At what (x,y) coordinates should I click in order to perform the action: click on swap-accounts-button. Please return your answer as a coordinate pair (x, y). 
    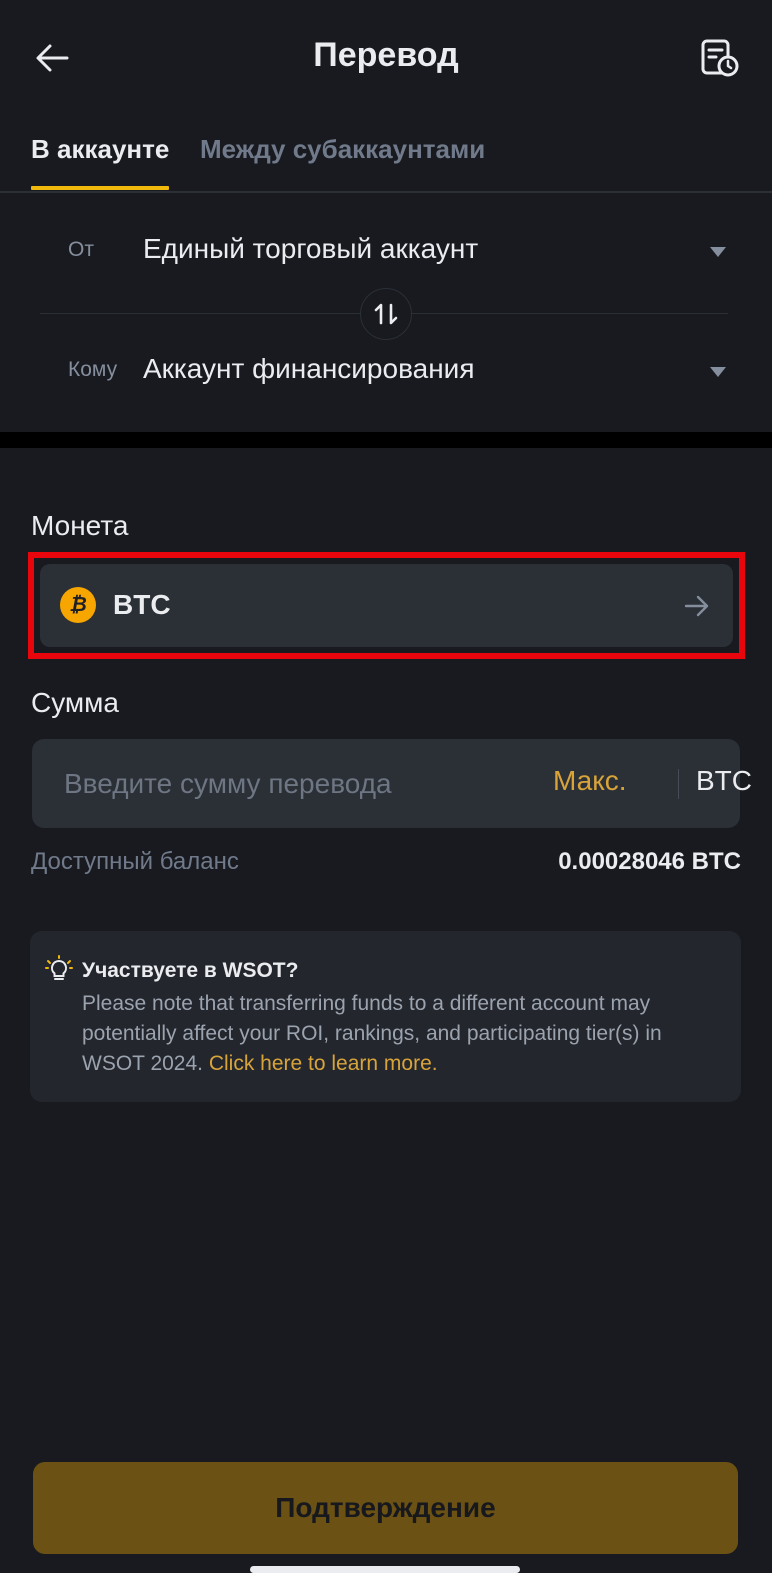
    Looking at the image, I should click on (386, 314).